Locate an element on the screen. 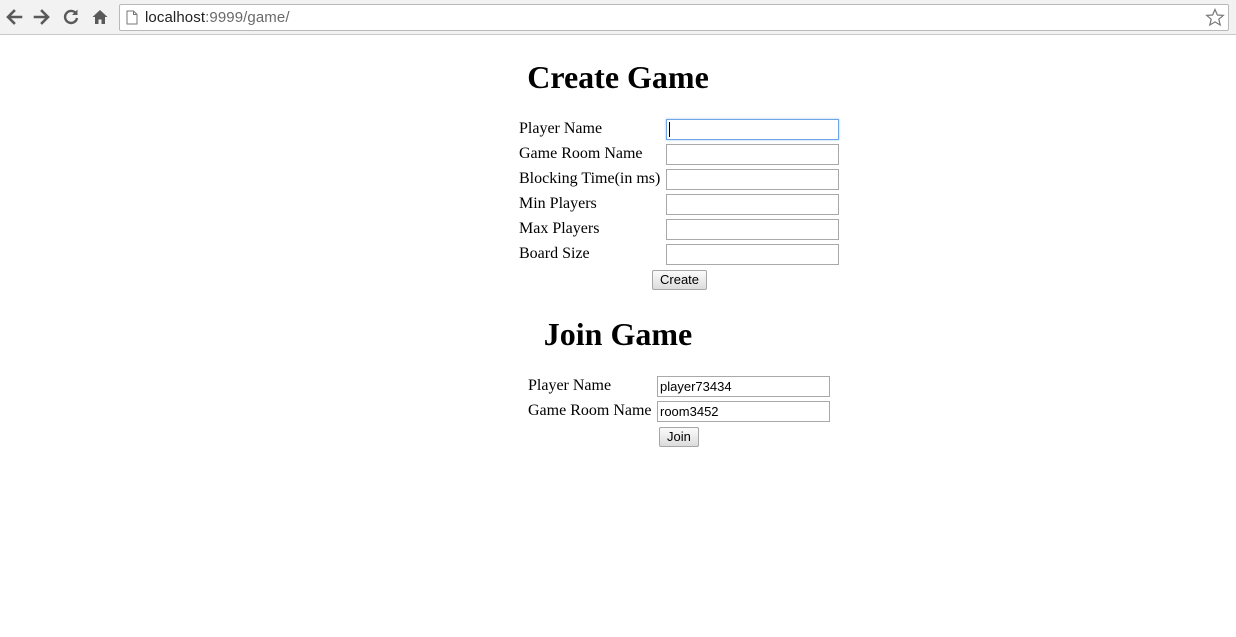 The image size is (1236, 637). board-size-label: Board Size is located at coordinates (554, 253).